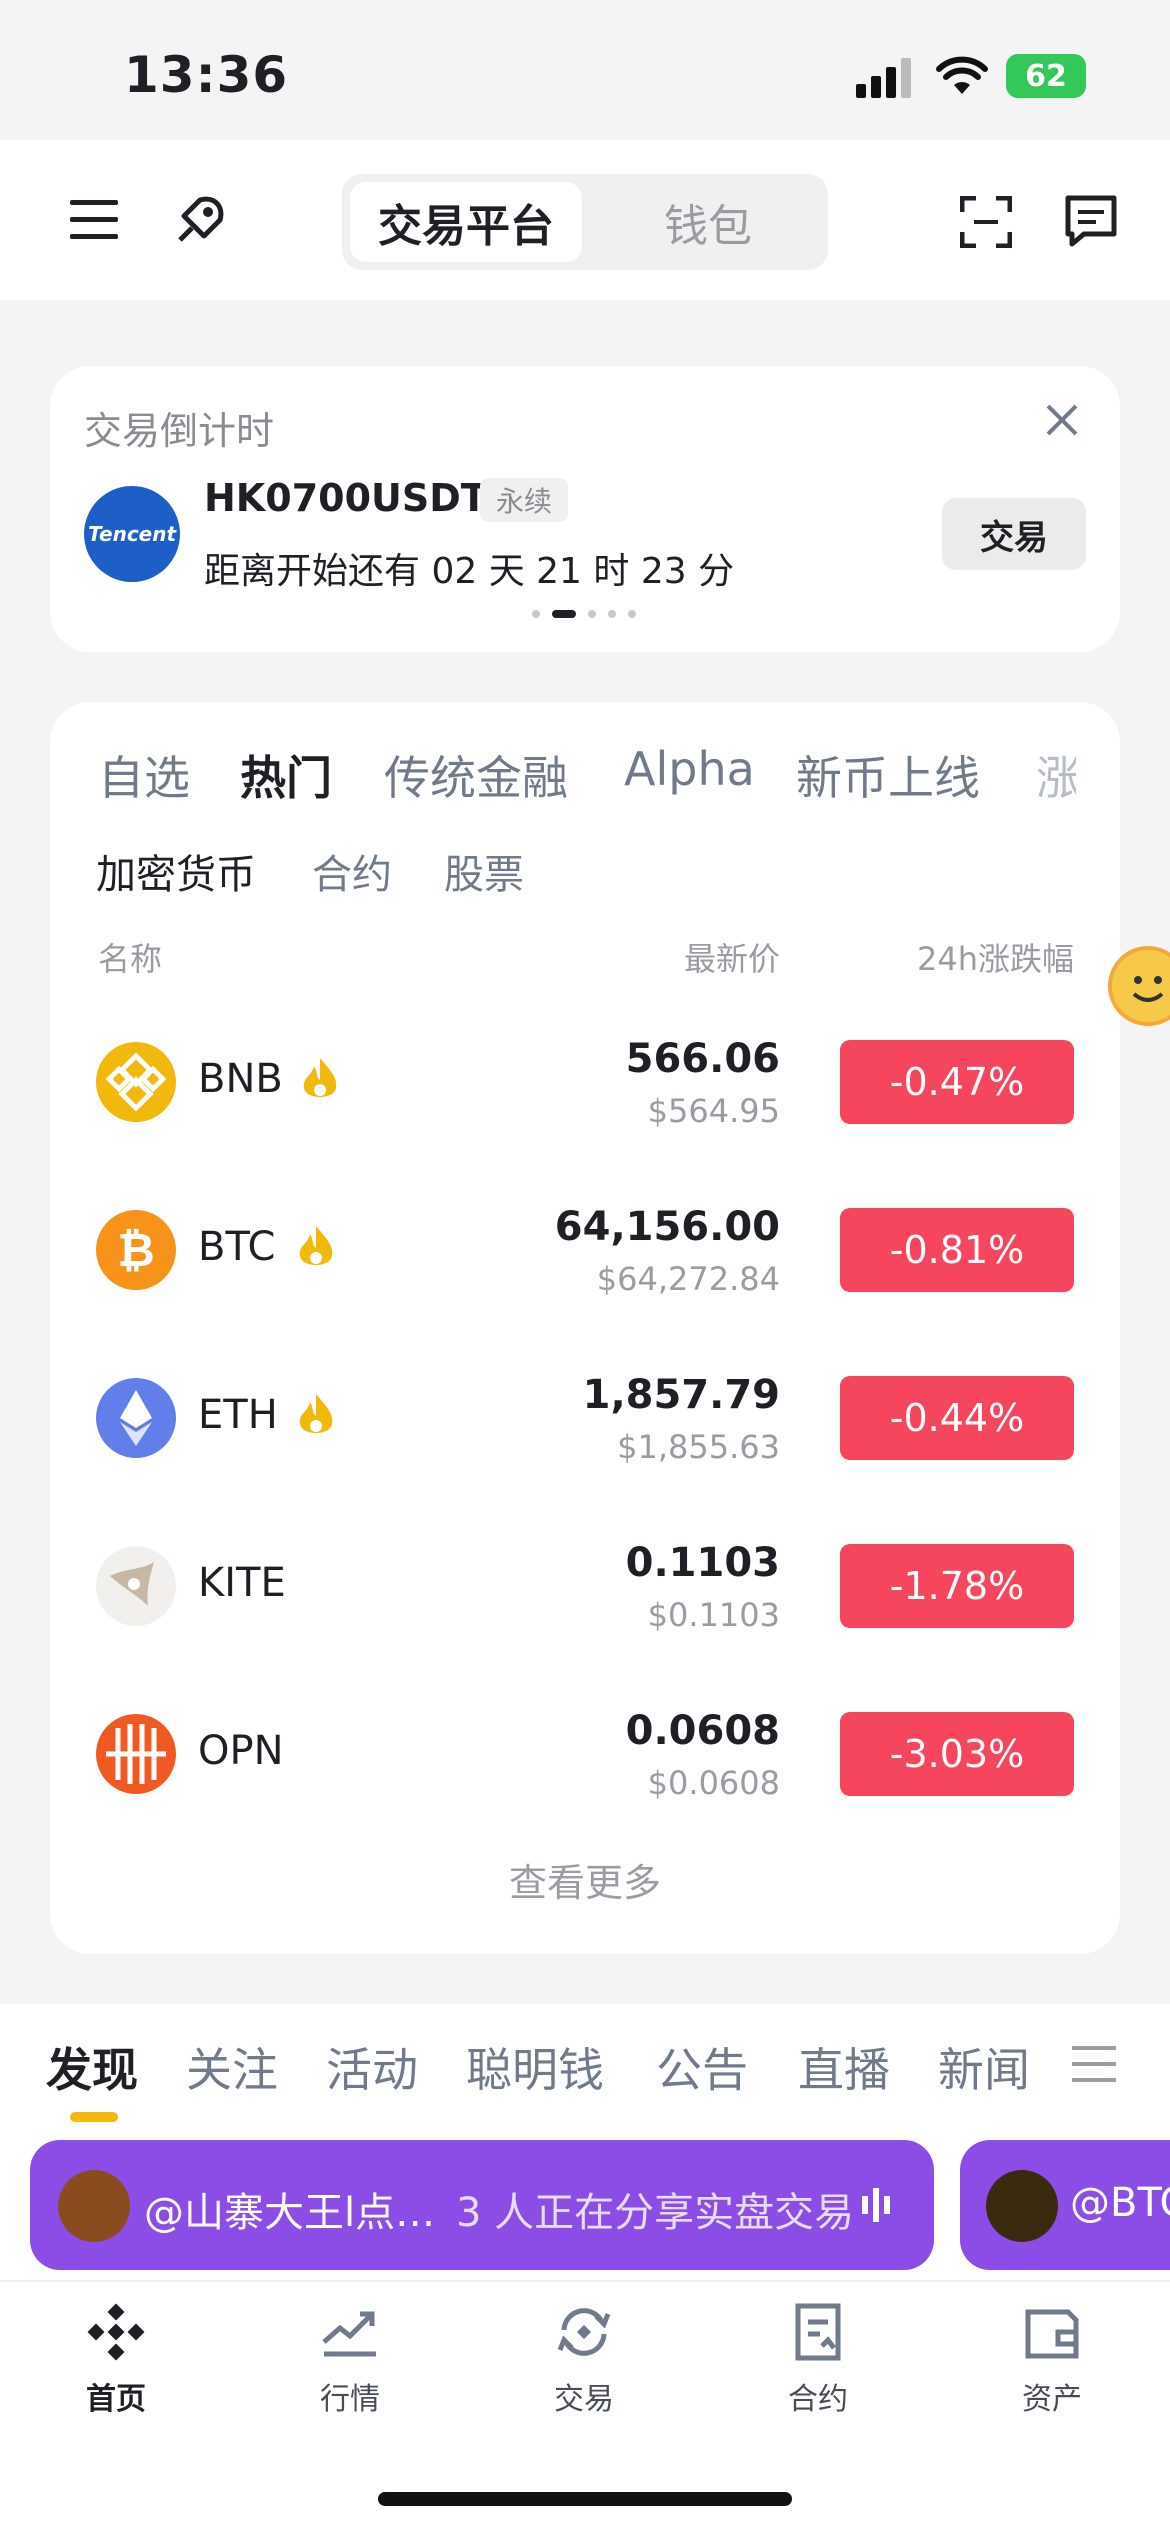  What do you see at coordinates (1139, 986) in the screenshot?
I see `smiley-sticker-icon` at bounding box center [1139, 986].